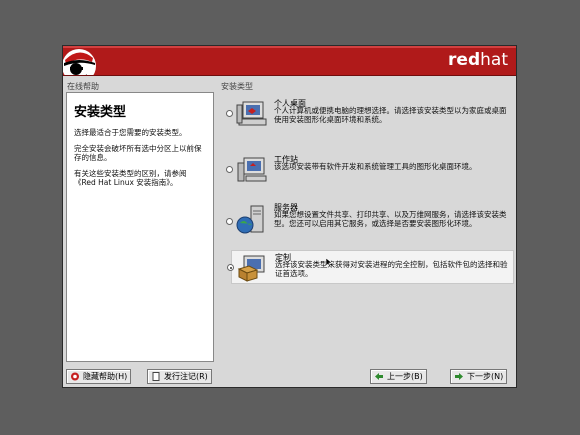 The image size is (580, 435). What do you see at coordinates (156, 376) in the screenshot?
I see `document-icon` at bounding box center [156, 376].